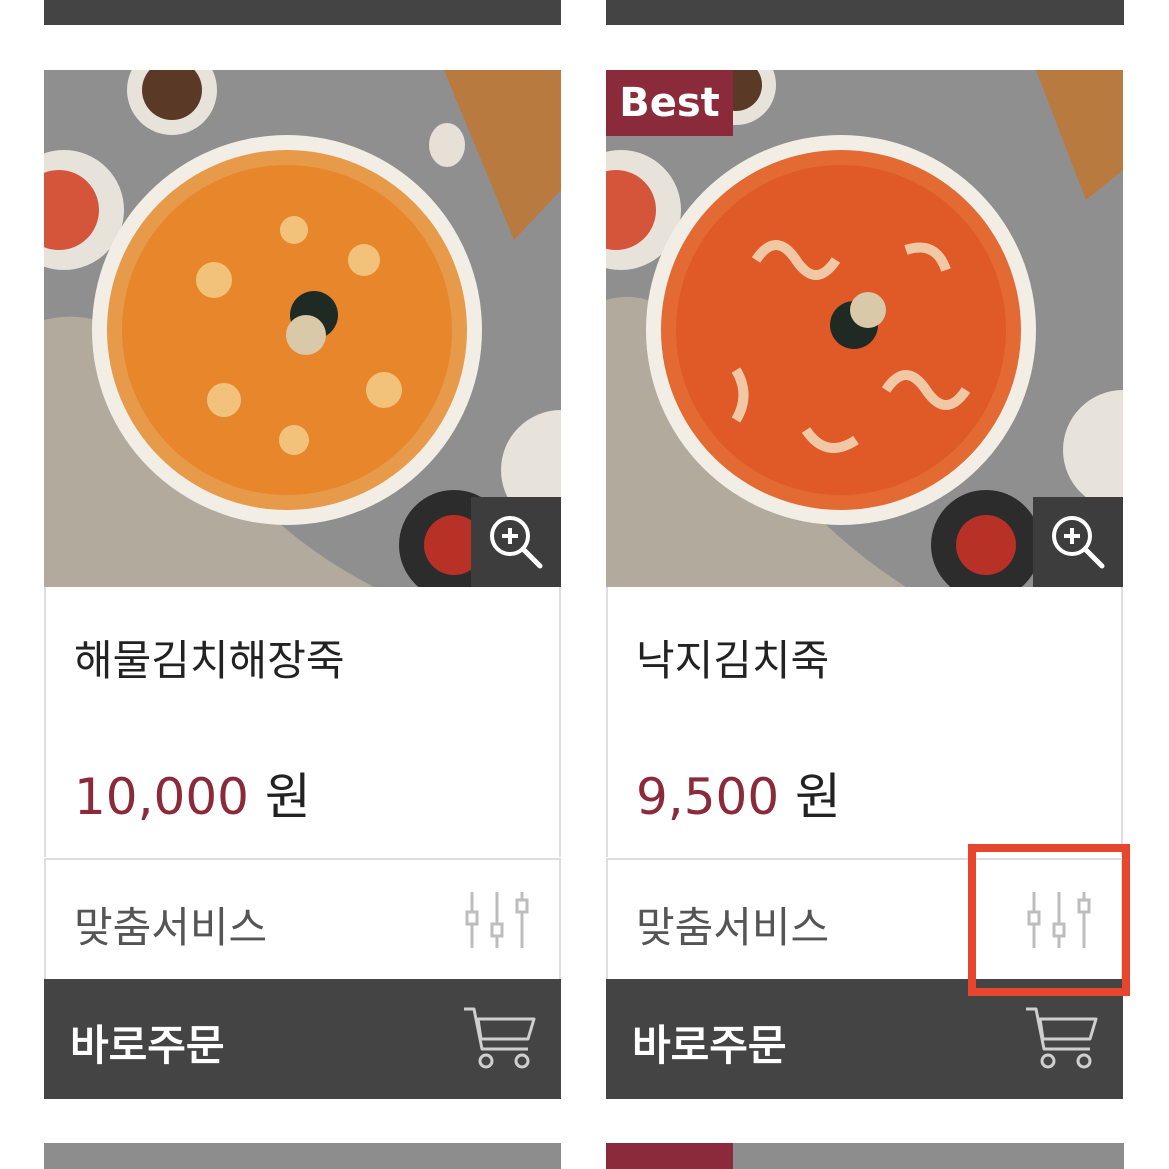  Describe the element at coordinates (209, 657) in the screenshot. I see `product-name: 해물김치해장죽` at that location.